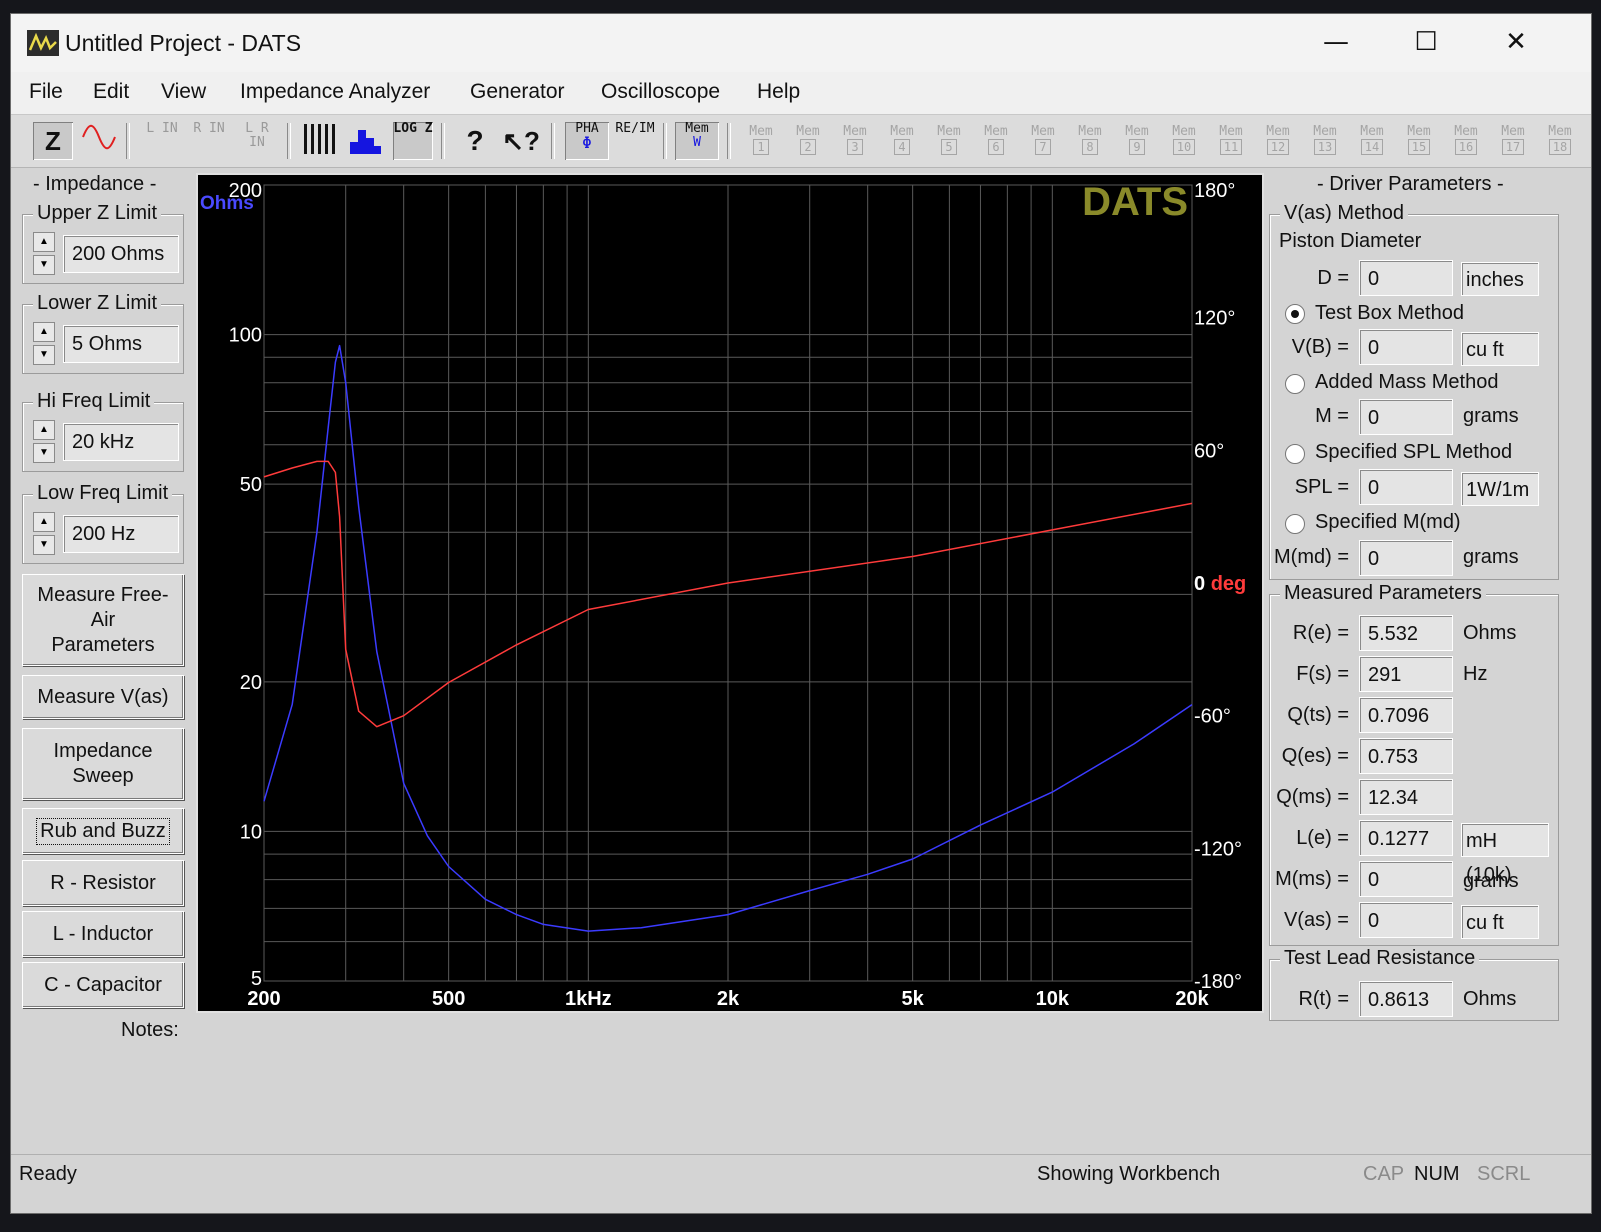 This screenshot has width=1601, height=1232. Describe the element at coordinates (43, 43) in the screenshot. I see `app-logo-icon` at that location.